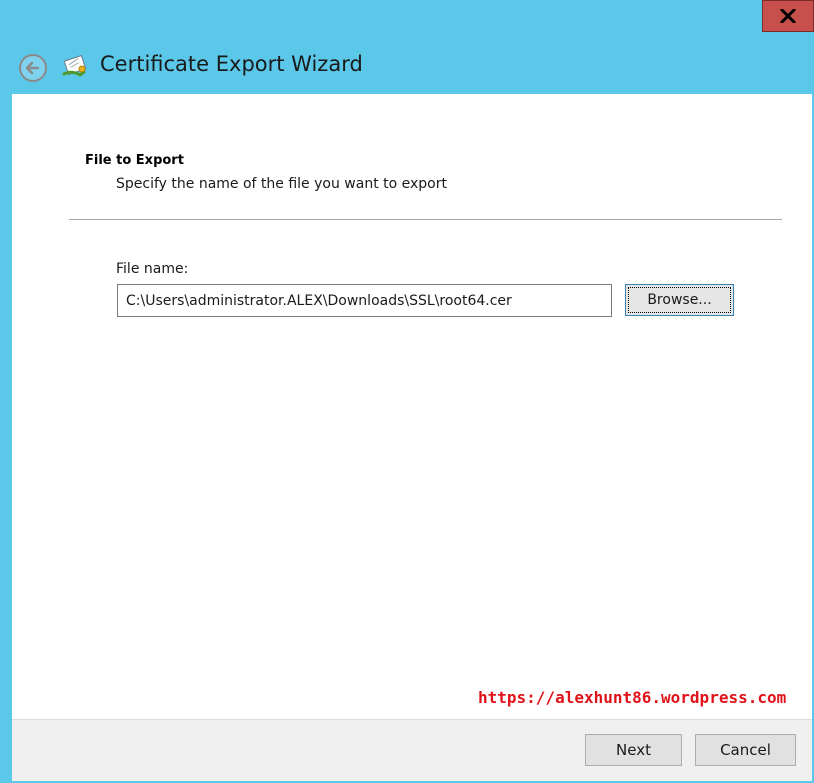 The image size is (814, 783). I want to click on file-name-label: File name:, so click(152, 269).